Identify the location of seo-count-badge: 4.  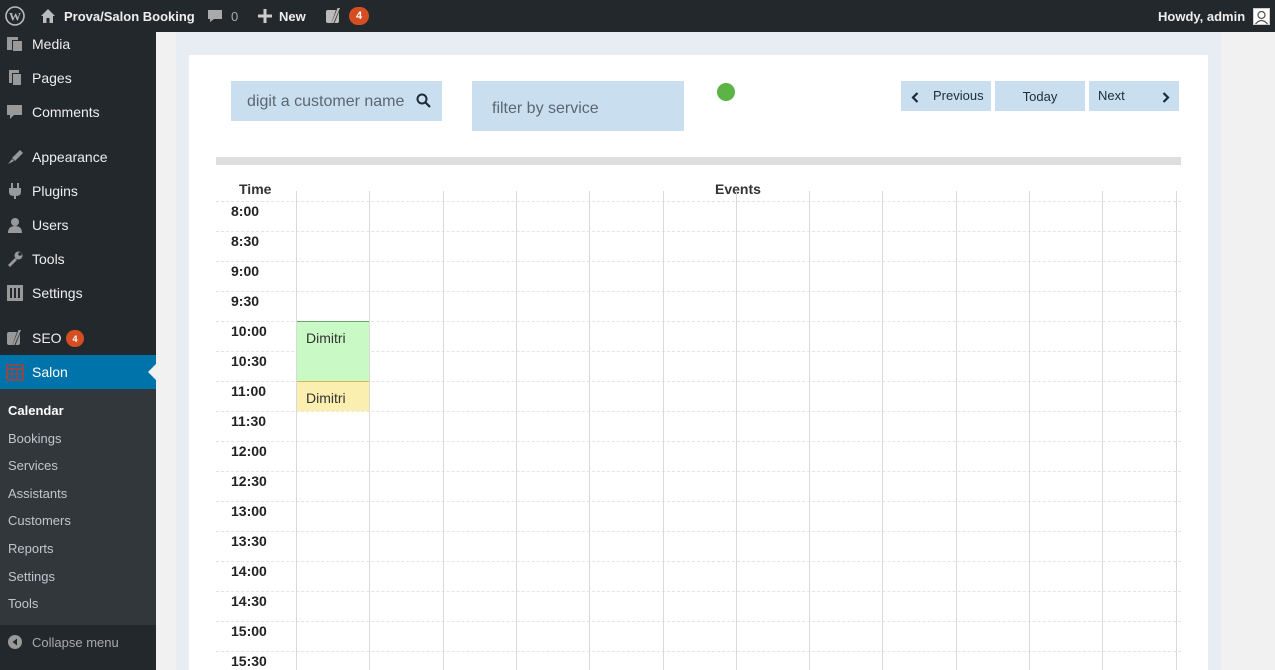
(359, 16).